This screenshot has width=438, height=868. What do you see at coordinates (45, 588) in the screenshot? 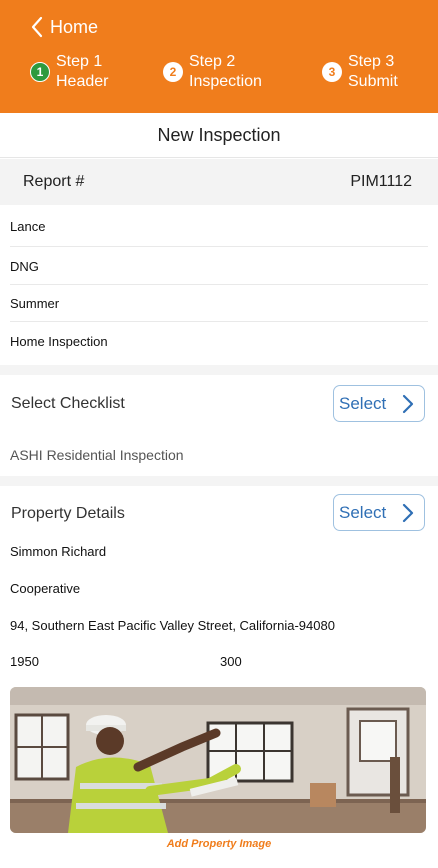
I see `property-type-text: Cooperative` at bounding box center [45, 588].